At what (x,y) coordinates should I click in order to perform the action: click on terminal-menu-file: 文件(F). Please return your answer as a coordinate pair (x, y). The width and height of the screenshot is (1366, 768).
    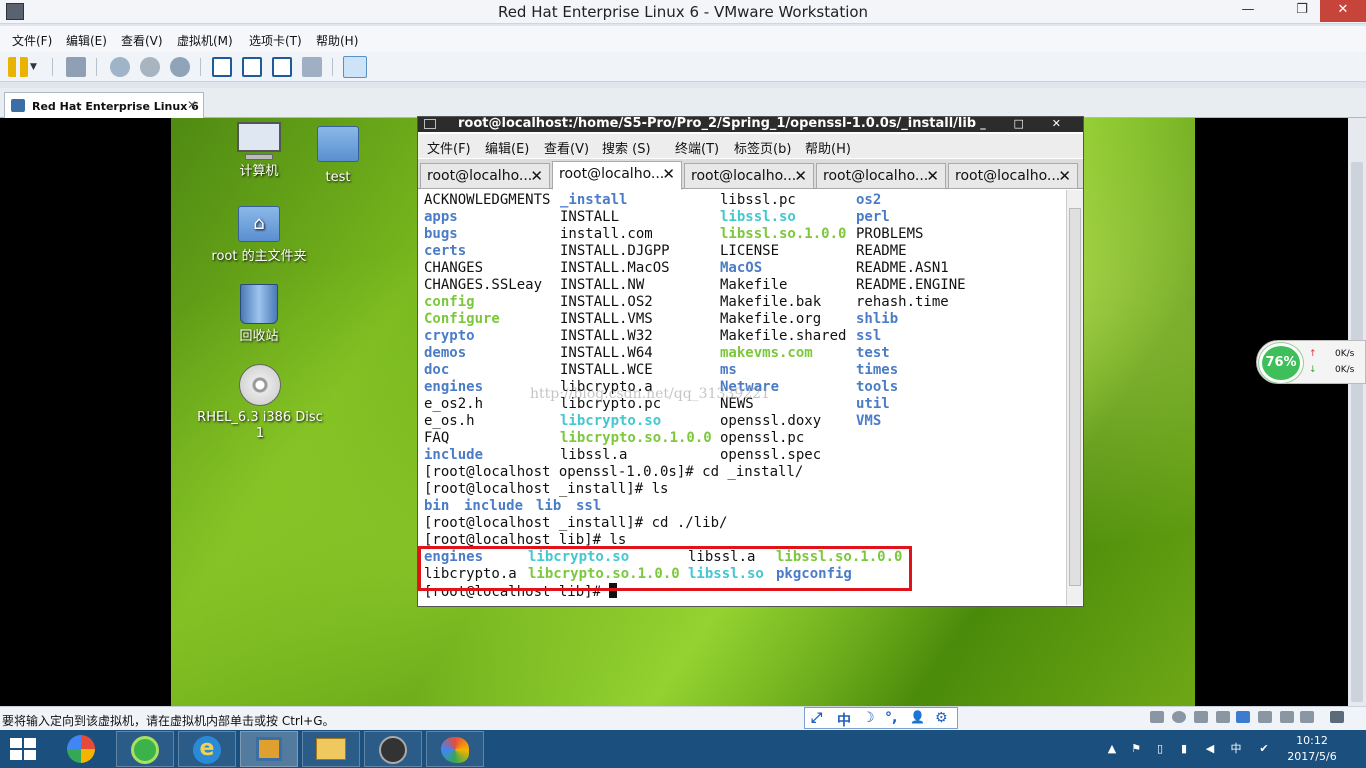
    Looking at the image, I should click on (449, 147).